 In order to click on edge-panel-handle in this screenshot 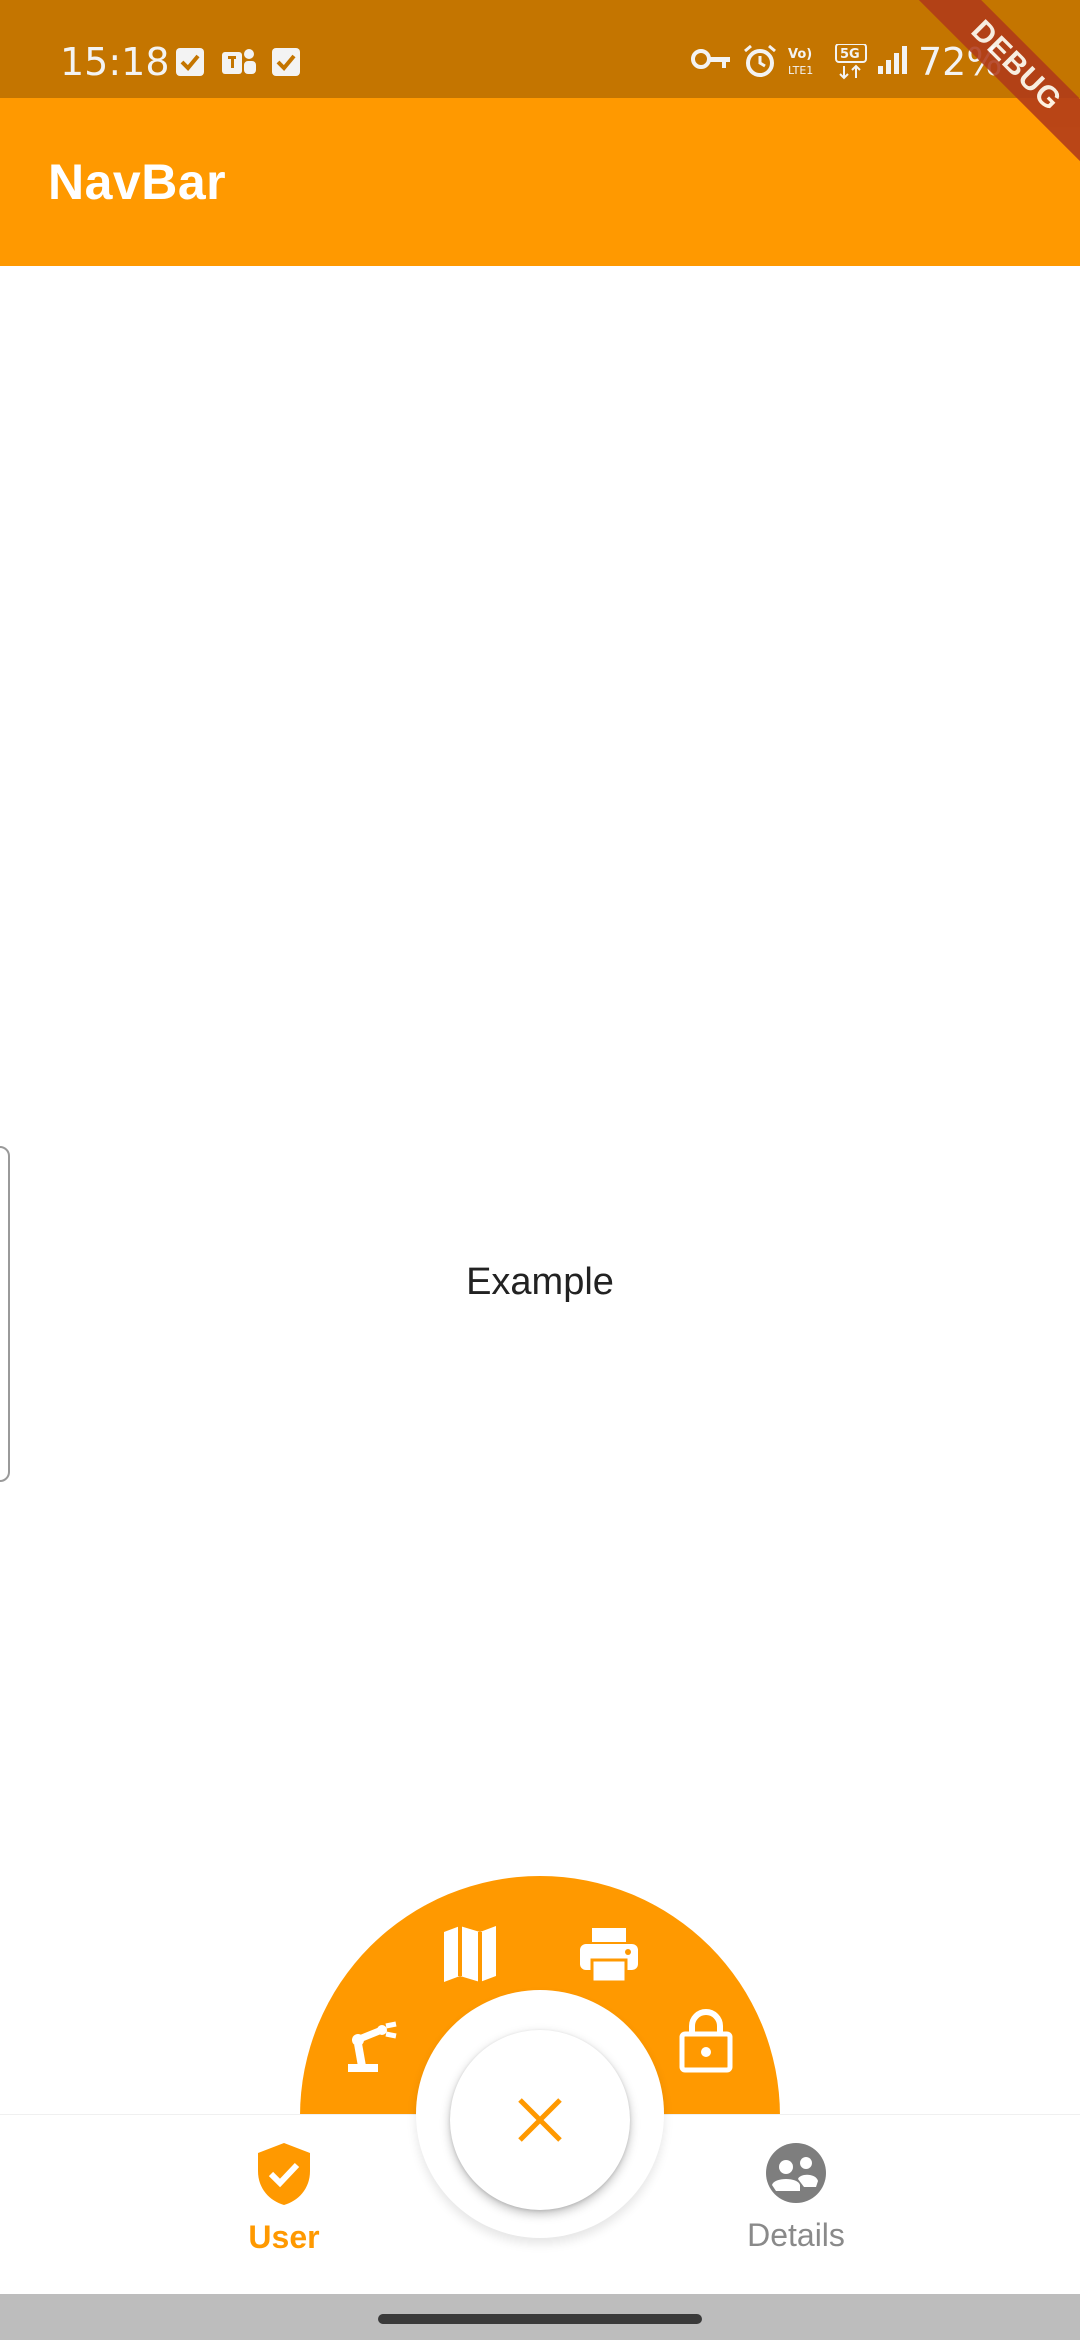, I will do `click(5, 1314)`.